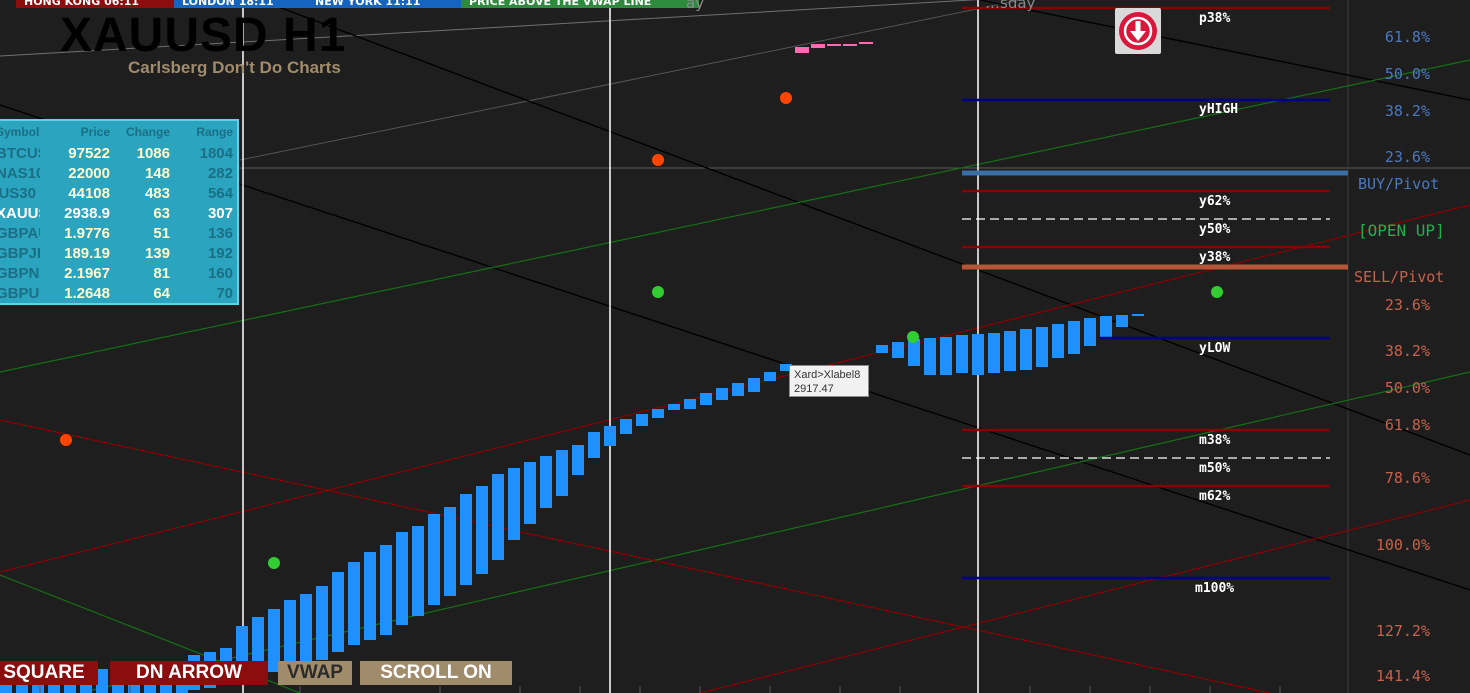 This screenshot has width=1470, height=693. Describe the element at coordinates (89, 193) in the screenshot. I see `cell-price: 44108` at that location.